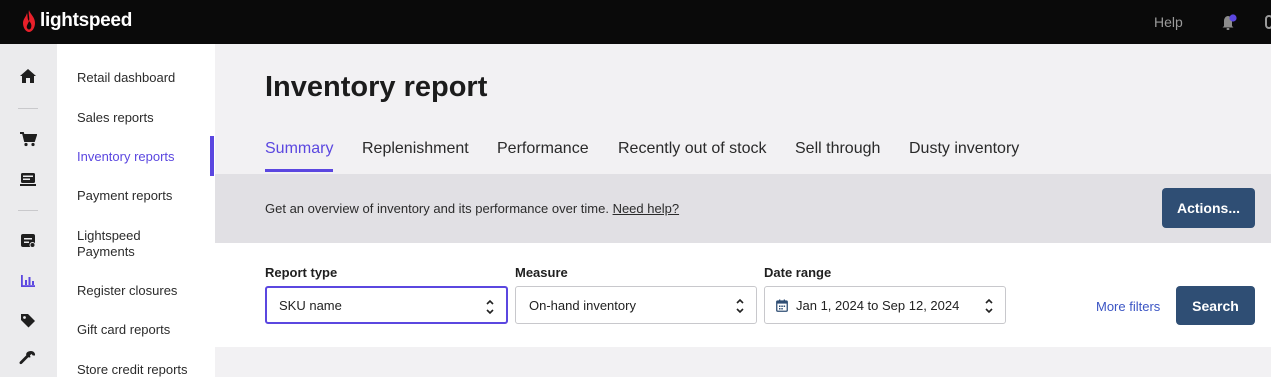  Describe the element at coordinates (28, 241) in the screenshot. I see `receipt-icon` at that location.